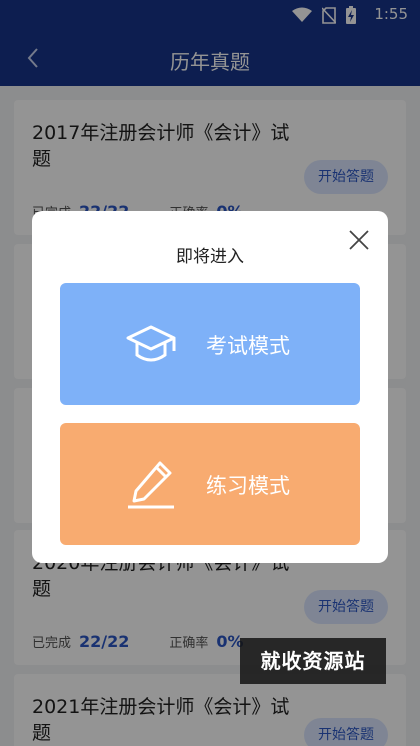 The width and height of the screenshot is (420, 746). I want to click on watermark: 就收资源站, so click(313, 661).